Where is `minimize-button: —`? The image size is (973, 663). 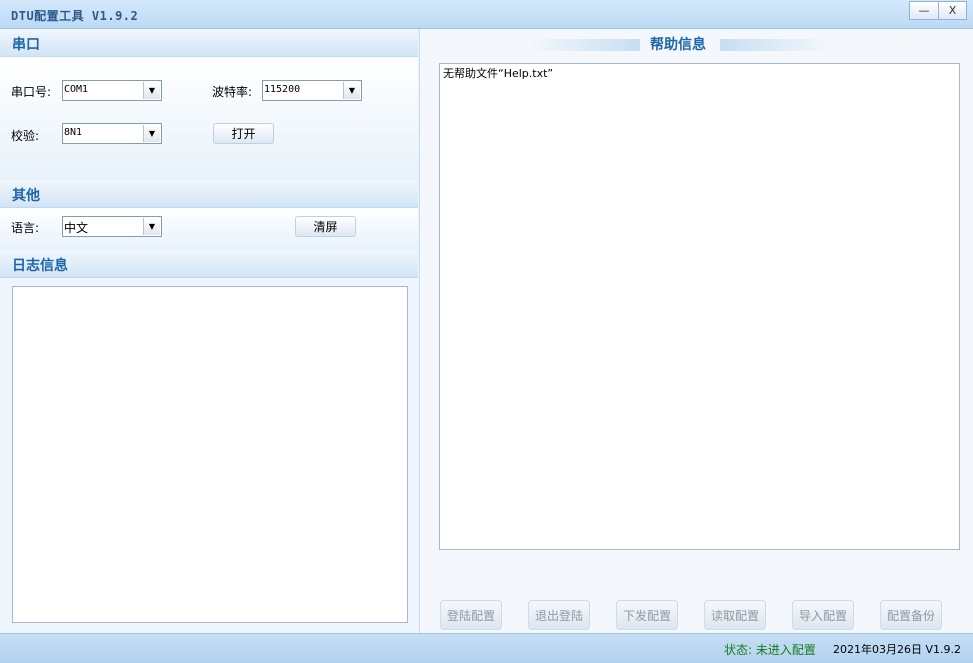 minimize-button: — is located at coordinates (924, 10).